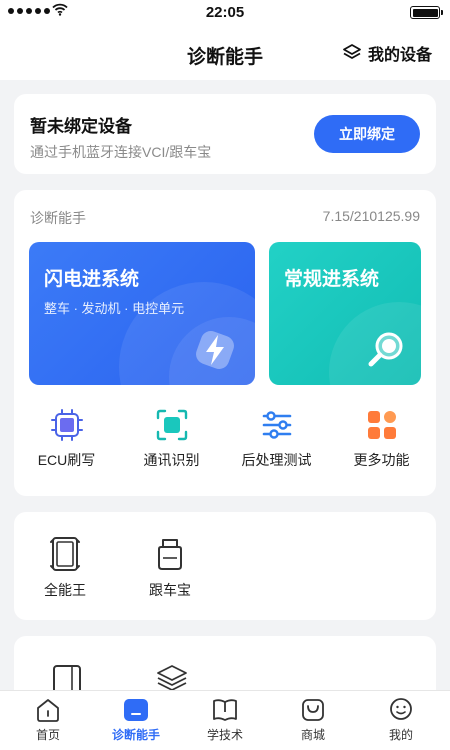 Image resolution: width=450 pixels, height=750 pixels. What do you see at coordinates (426, 12) in the screenshot?
I see `battery-icon` at bounding box center [426, 12].